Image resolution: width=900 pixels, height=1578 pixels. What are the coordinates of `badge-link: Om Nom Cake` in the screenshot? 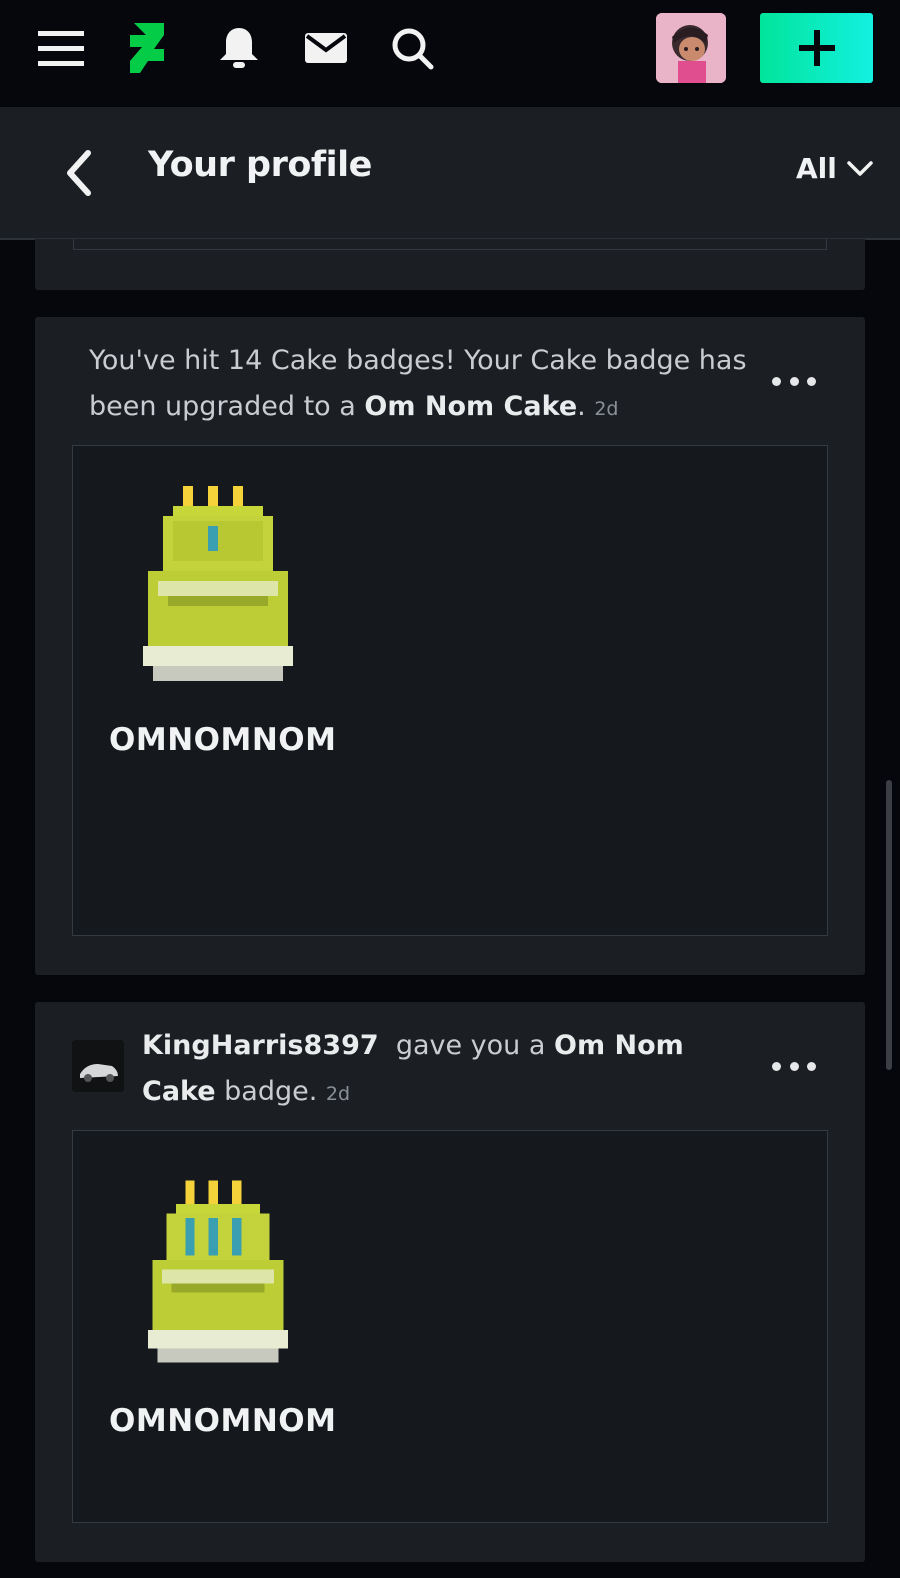 It's located at (470, 406).